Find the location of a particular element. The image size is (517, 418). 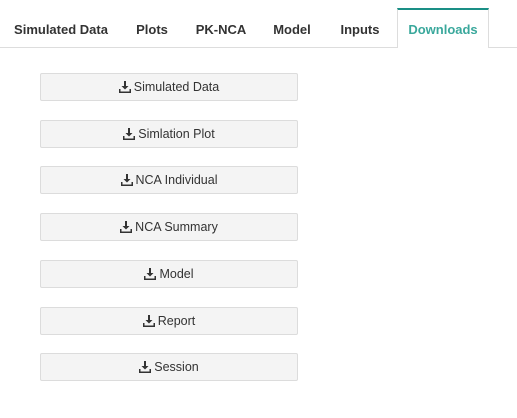

download-button-label: Session is located at coordinates (176, 367).